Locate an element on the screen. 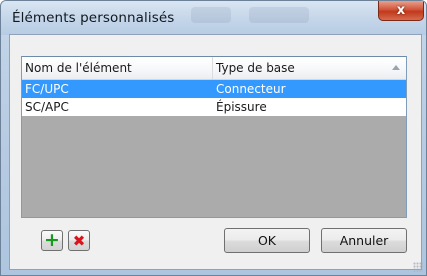 This screenshot has width=427, height=276. column-header-name: Nom de l'élément is located at coordinates (117, 68).